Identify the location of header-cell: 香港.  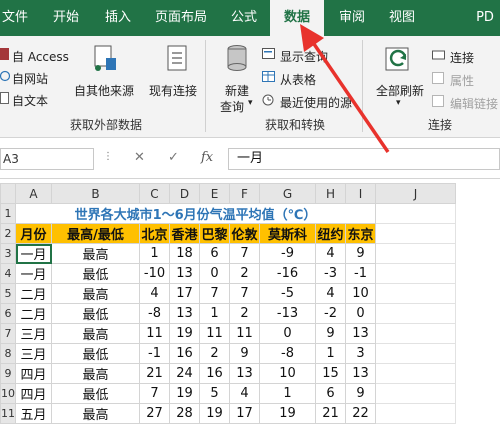
(184, 233).